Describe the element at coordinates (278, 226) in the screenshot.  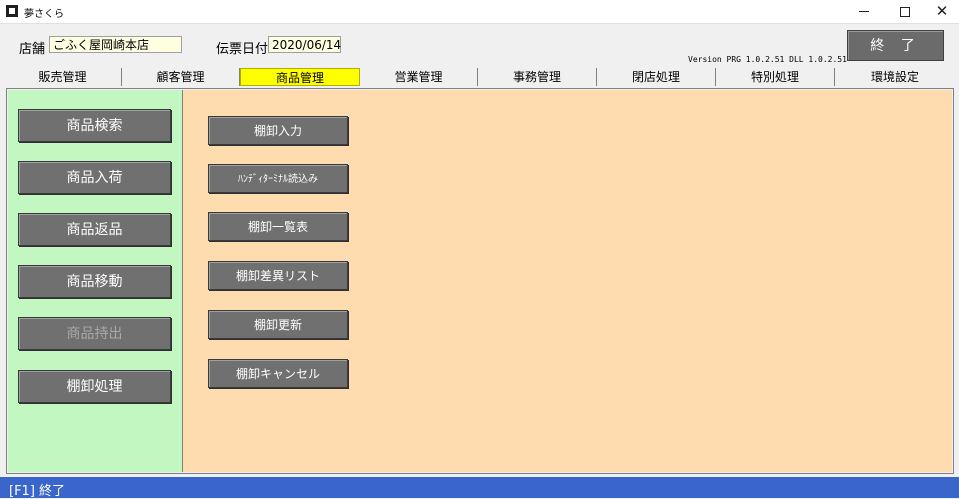
I see `inventory-list-button: 棚卸一覧表` at that location.